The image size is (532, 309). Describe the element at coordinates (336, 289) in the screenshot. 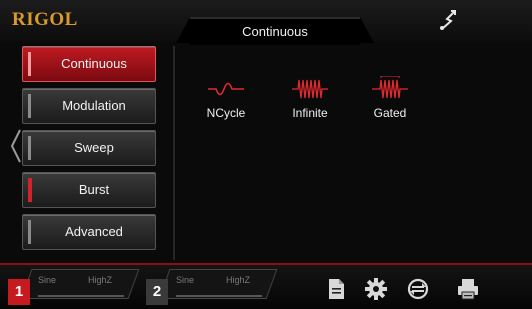

I see `file-icon` at that location.